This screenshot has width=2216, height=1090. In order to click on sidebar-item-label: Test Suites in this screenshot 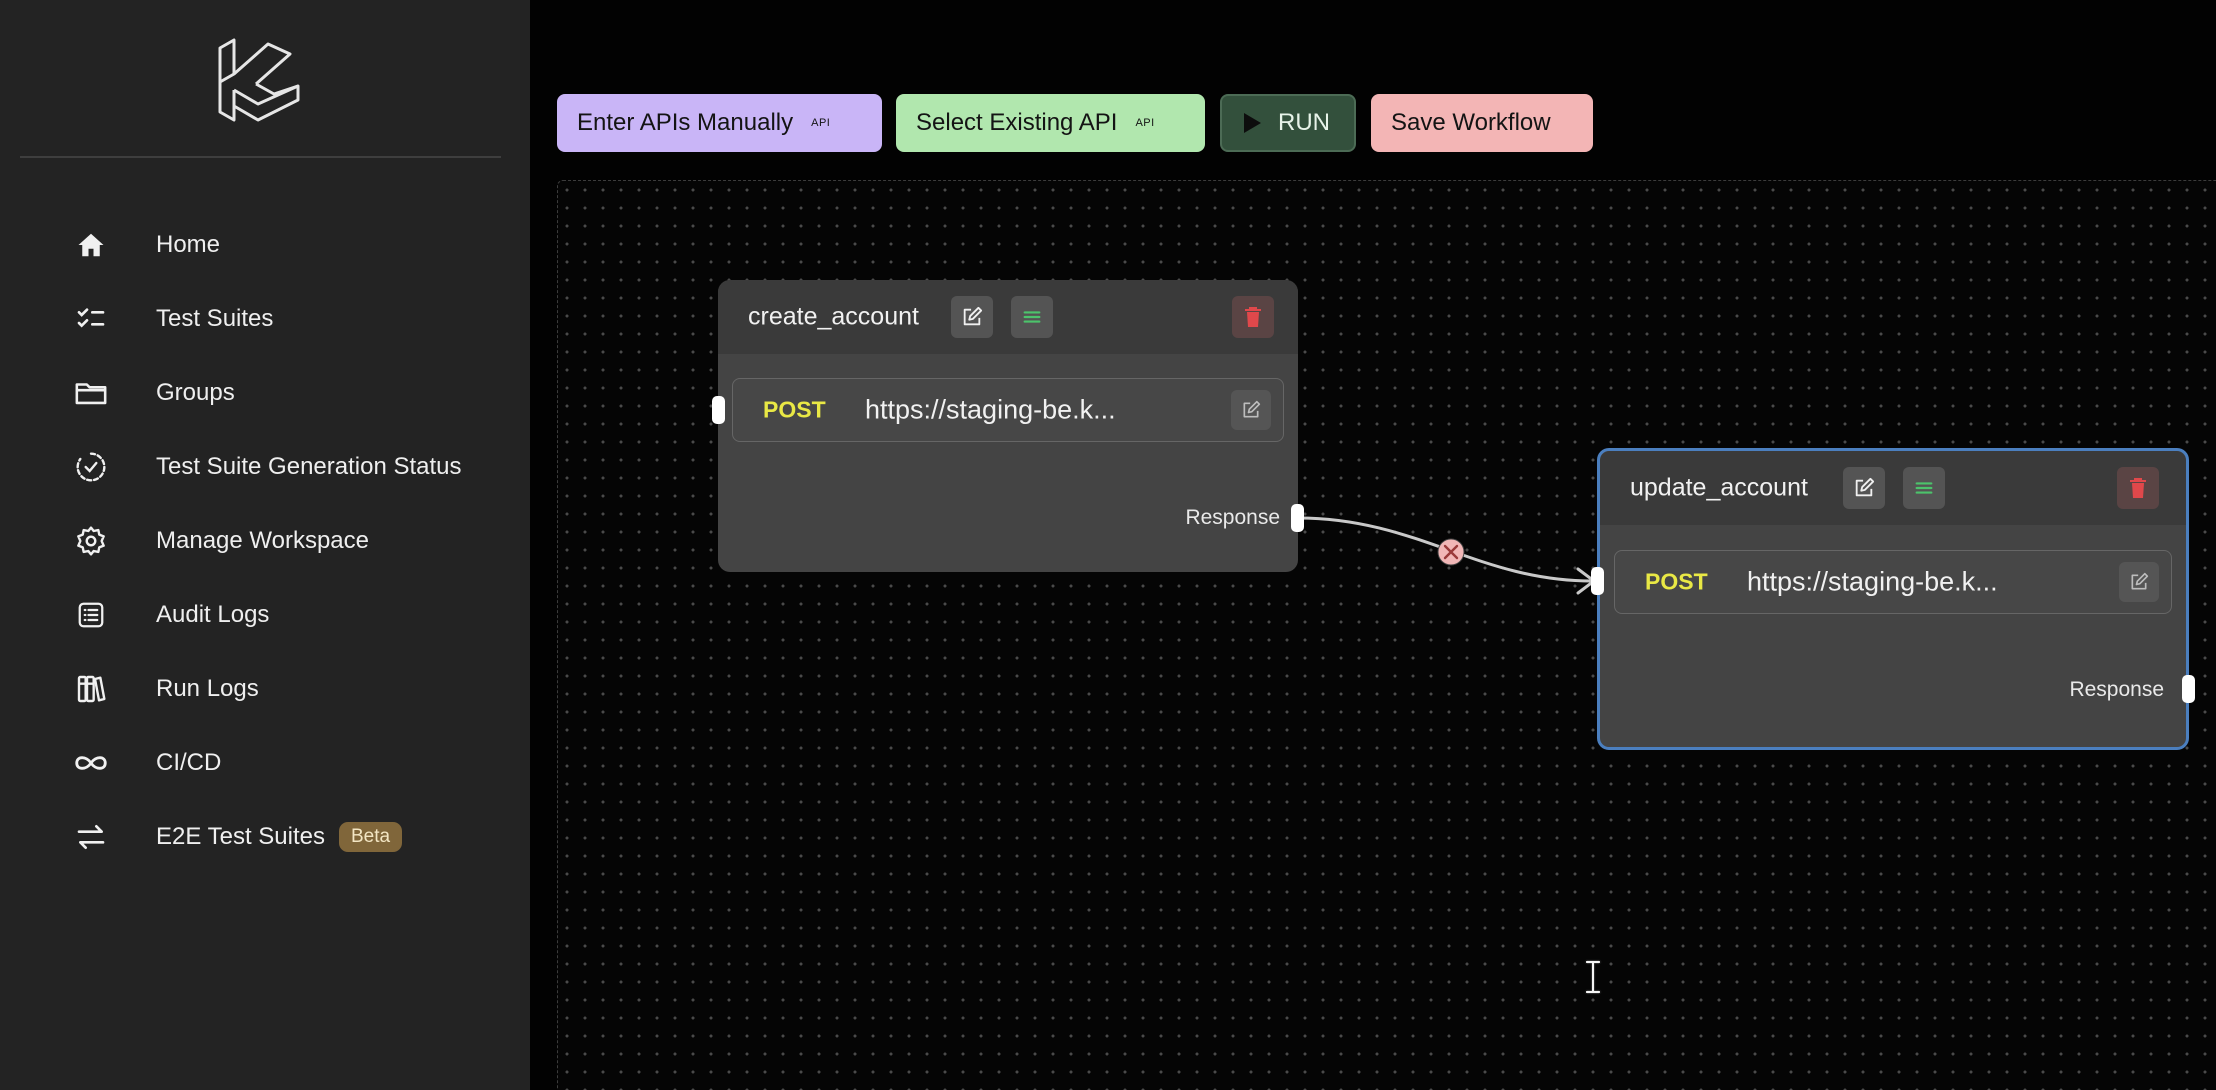, I will do `click(215, 318)`.